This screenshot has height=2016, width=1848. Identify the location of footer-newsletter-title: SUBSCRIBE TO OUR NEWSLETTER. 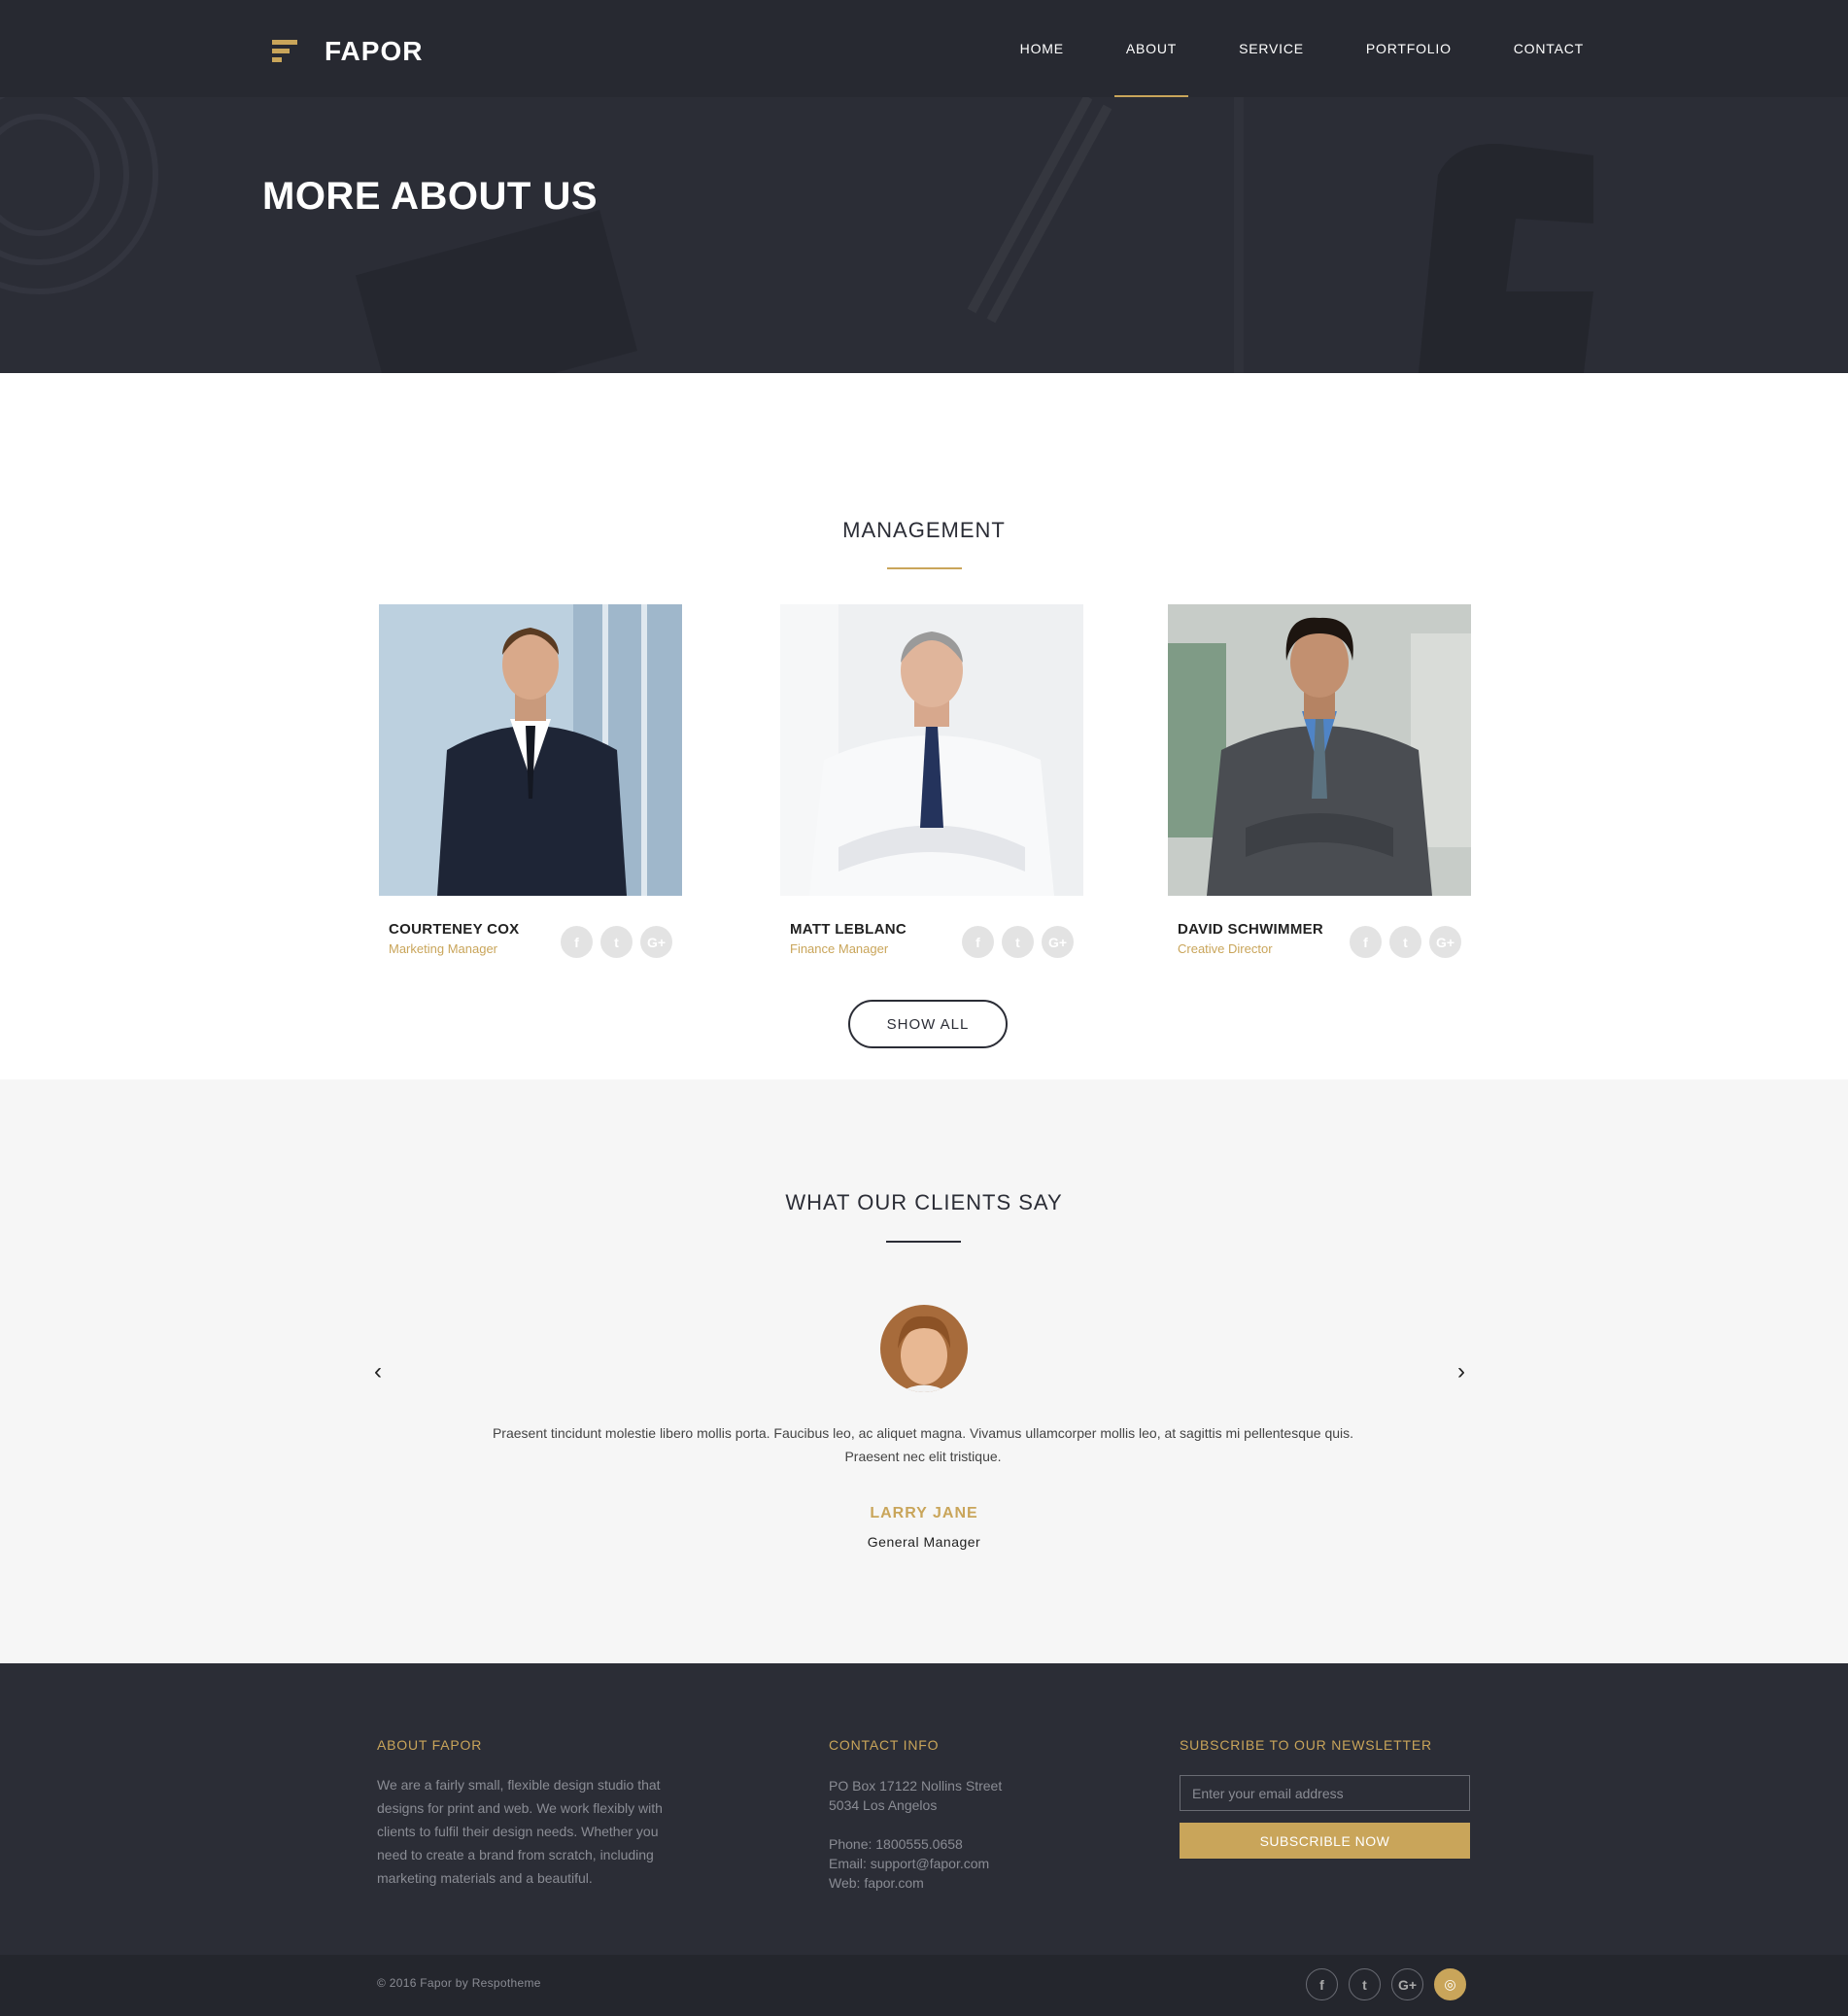
(1306, 1745).